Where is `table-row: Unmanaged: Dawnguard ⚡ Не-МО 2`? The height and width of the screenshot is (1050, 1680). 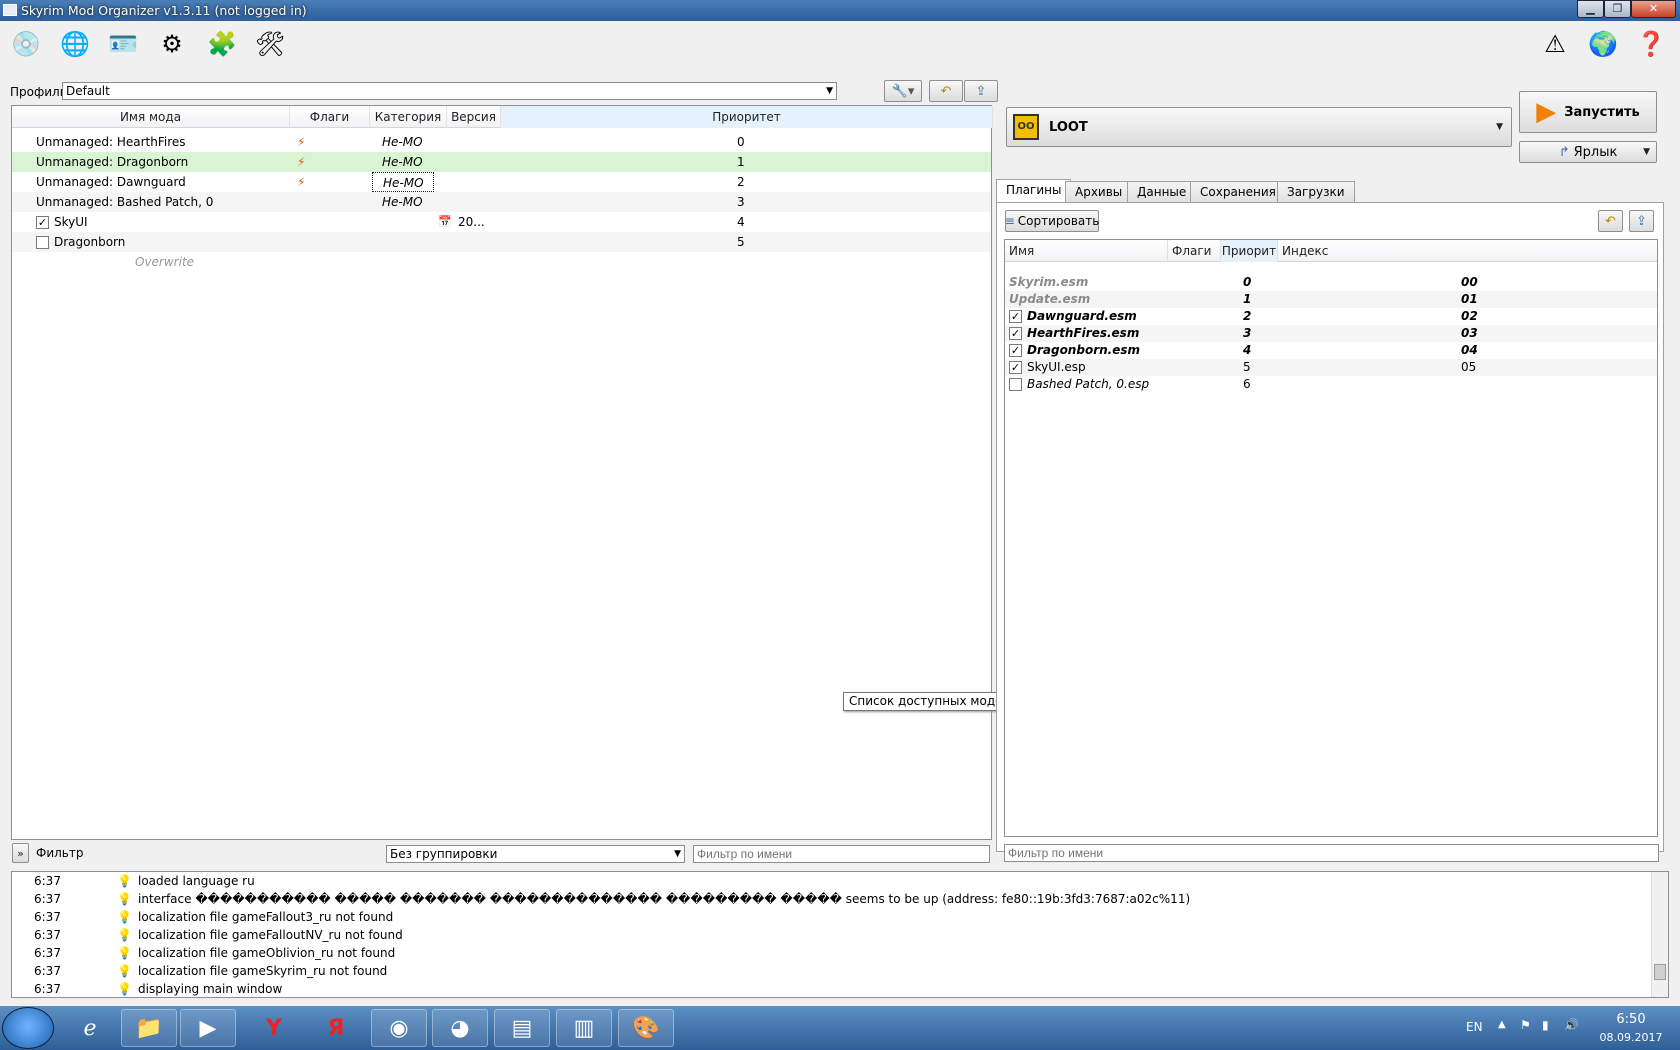 table-row: Unmanaged: Dawnguard ⚡ Не-МО 2 is located at coordinates (501, 182).